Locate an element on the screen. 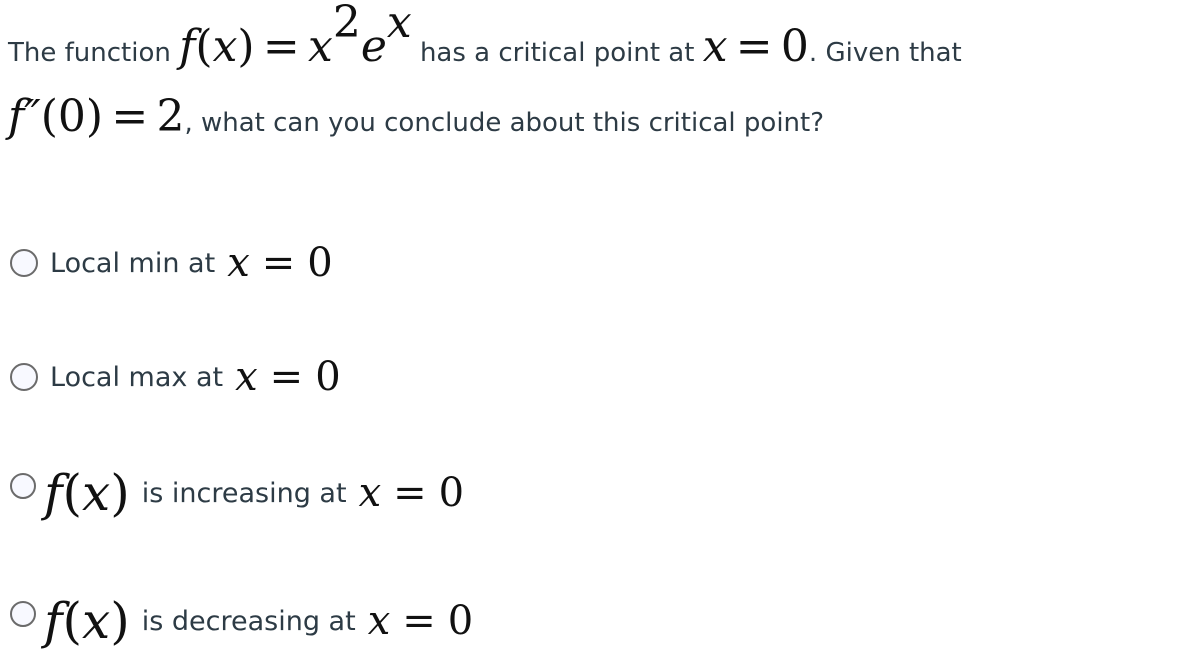 This screenshot has height=663, width=1200. question-text-intro: The function is located at coordinates (89, 53).